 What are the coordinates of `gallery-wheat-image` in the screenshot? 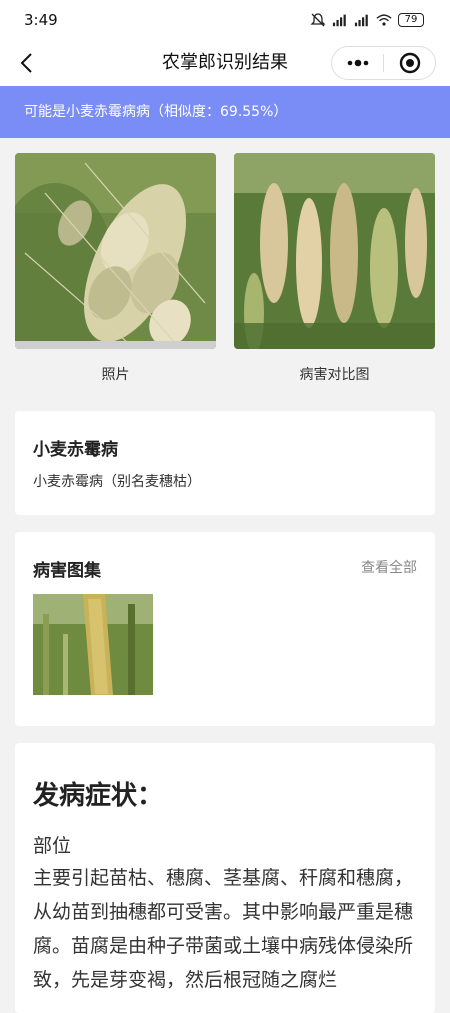 It's located at (93, 644).